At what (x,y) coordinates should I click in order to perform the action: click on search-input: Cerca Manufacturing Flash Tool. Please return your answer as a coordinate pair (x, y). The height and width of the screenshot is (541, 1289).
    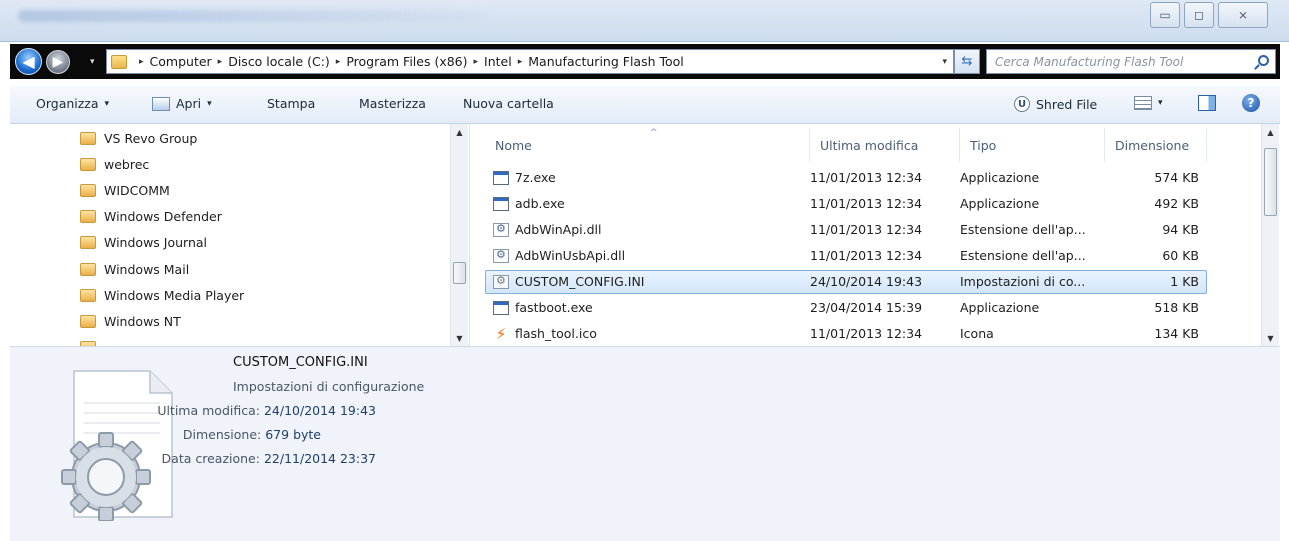
    Looking at the image, I should click on (1131, 61).